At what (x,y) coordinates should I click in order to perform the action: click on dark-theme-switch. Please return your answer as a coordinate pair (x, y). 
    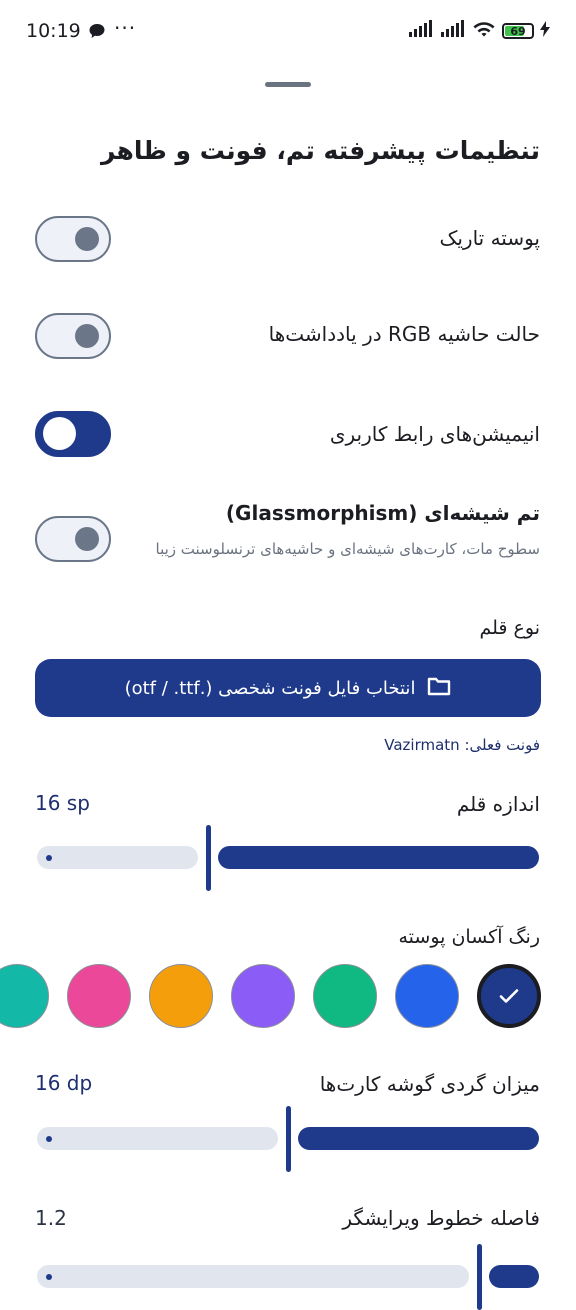
    Looking at the image, I should click on (73, 239).